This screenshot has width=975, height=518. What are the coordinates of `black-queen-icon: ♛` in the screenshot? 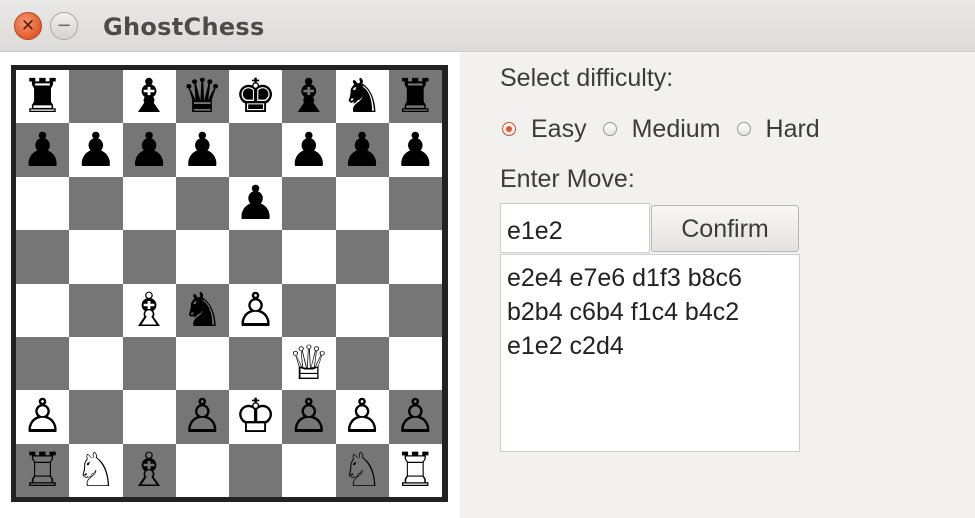 It's located at (202, 96).